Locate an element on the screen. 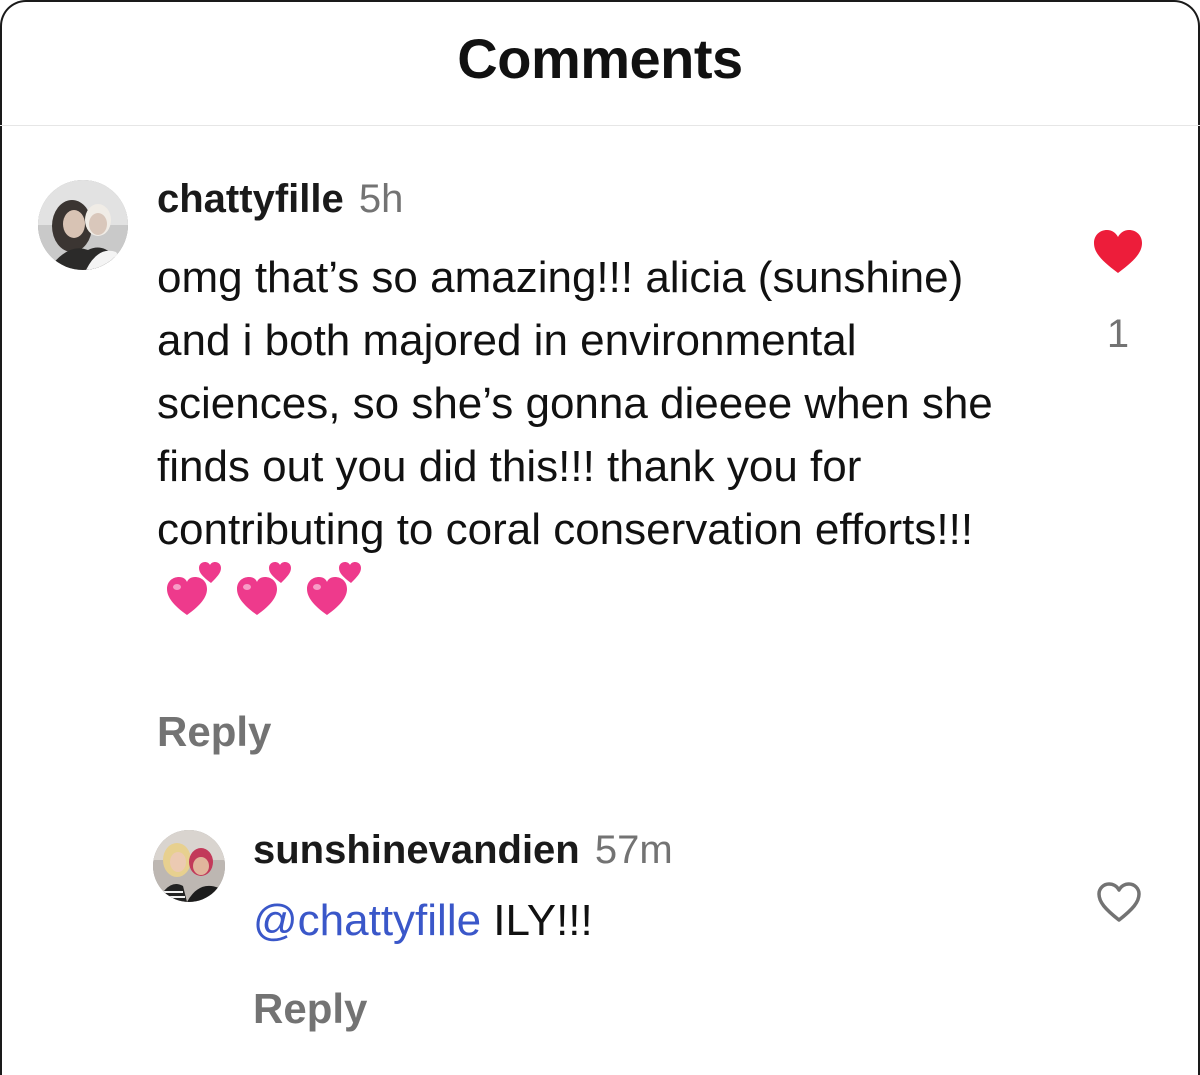 The height and width of the screenshot is (1075, 1200). page-title: Comments is located at coordinates (600, 58).